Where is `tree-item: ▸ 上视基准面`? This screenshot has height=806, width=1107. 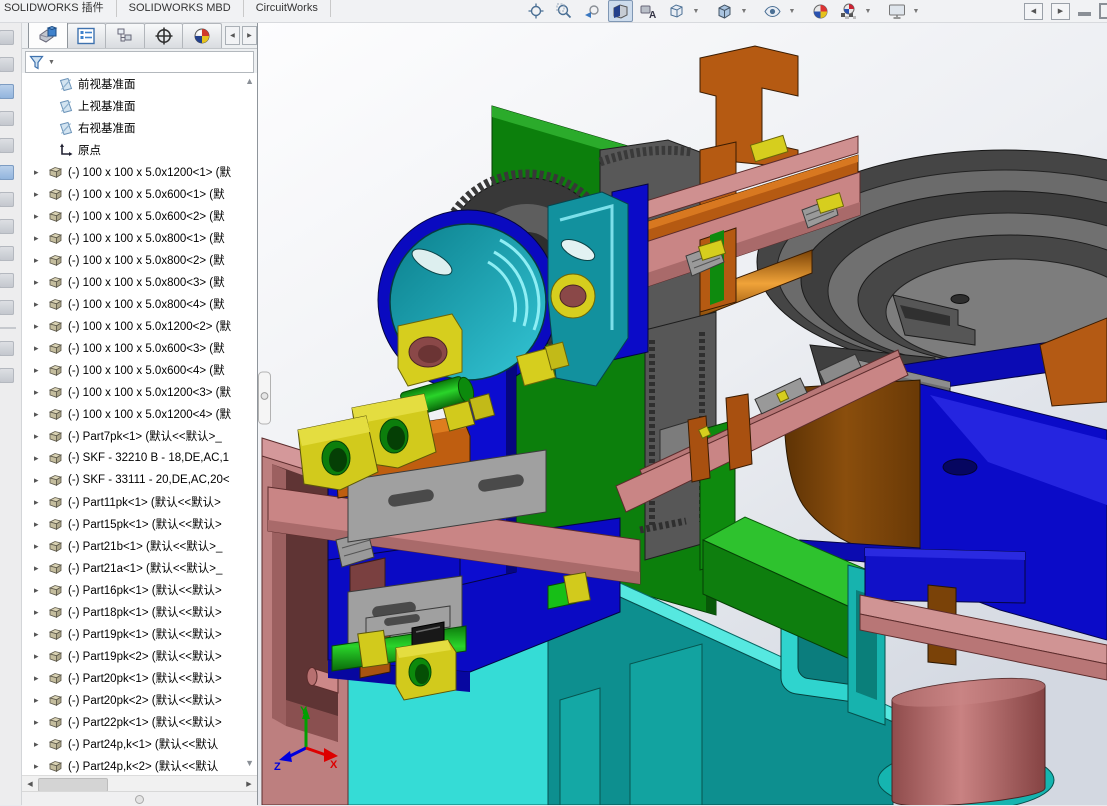 tree-item: ▸ 上视基准面 is located at coordinates (139, 106).